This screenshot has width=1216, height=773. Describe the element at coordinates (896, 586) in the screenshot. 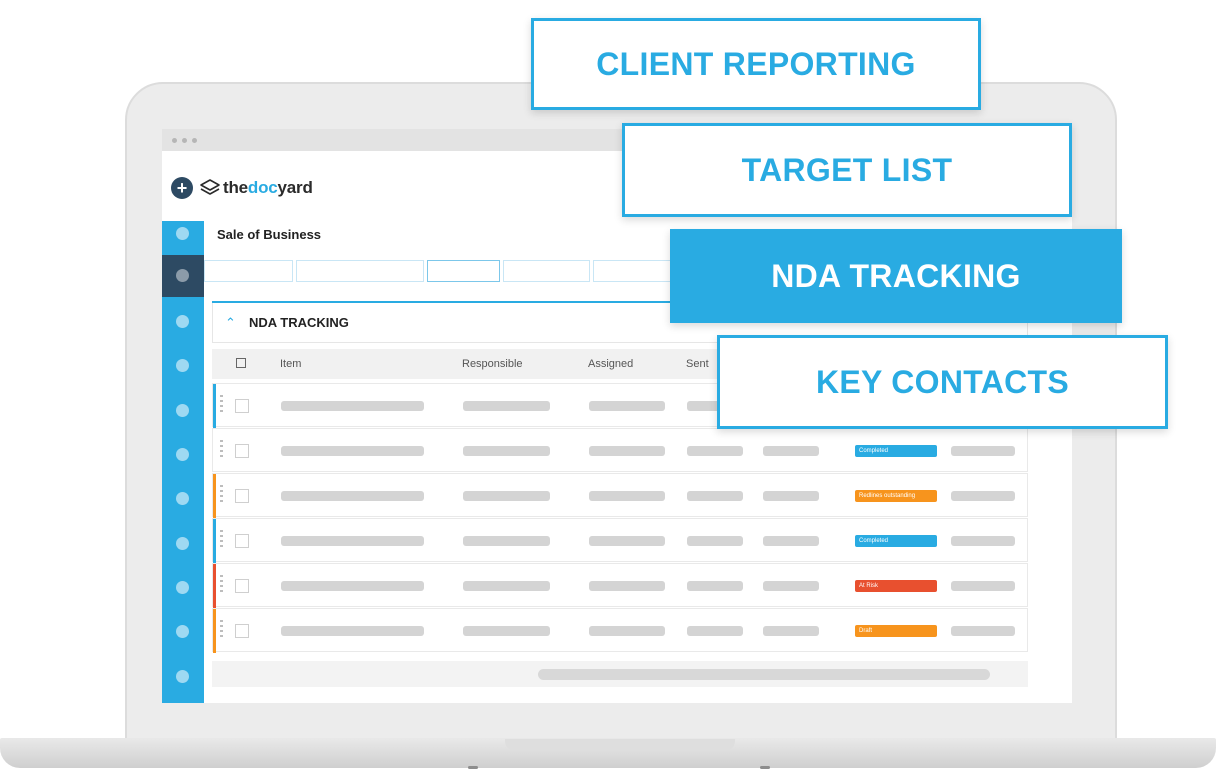

I see `status-badge: At Risk` at that location.